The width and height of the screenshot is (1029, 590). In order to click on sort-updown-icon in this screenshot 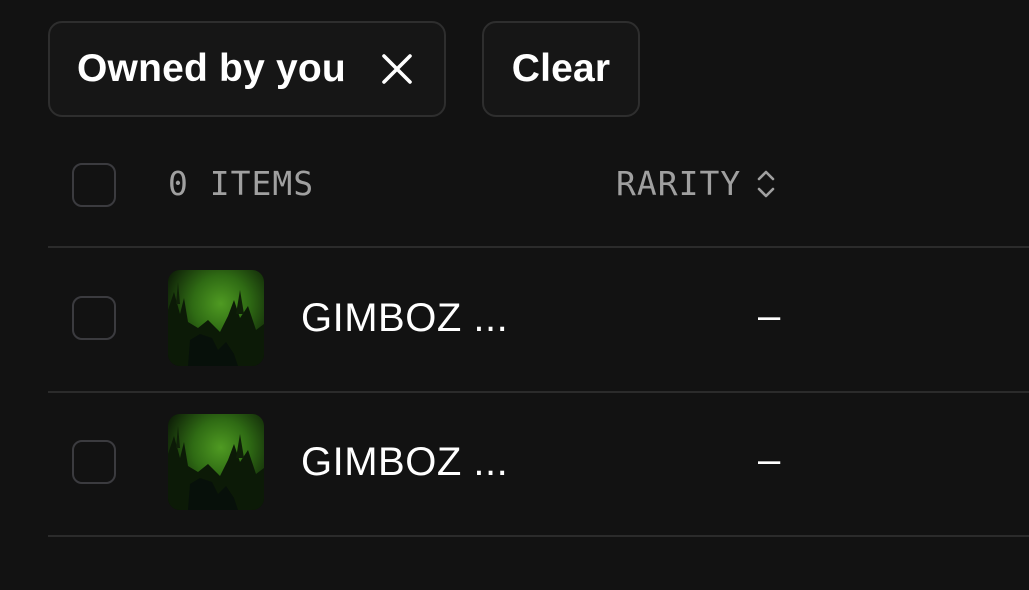, I will do `click(766, 184)`.